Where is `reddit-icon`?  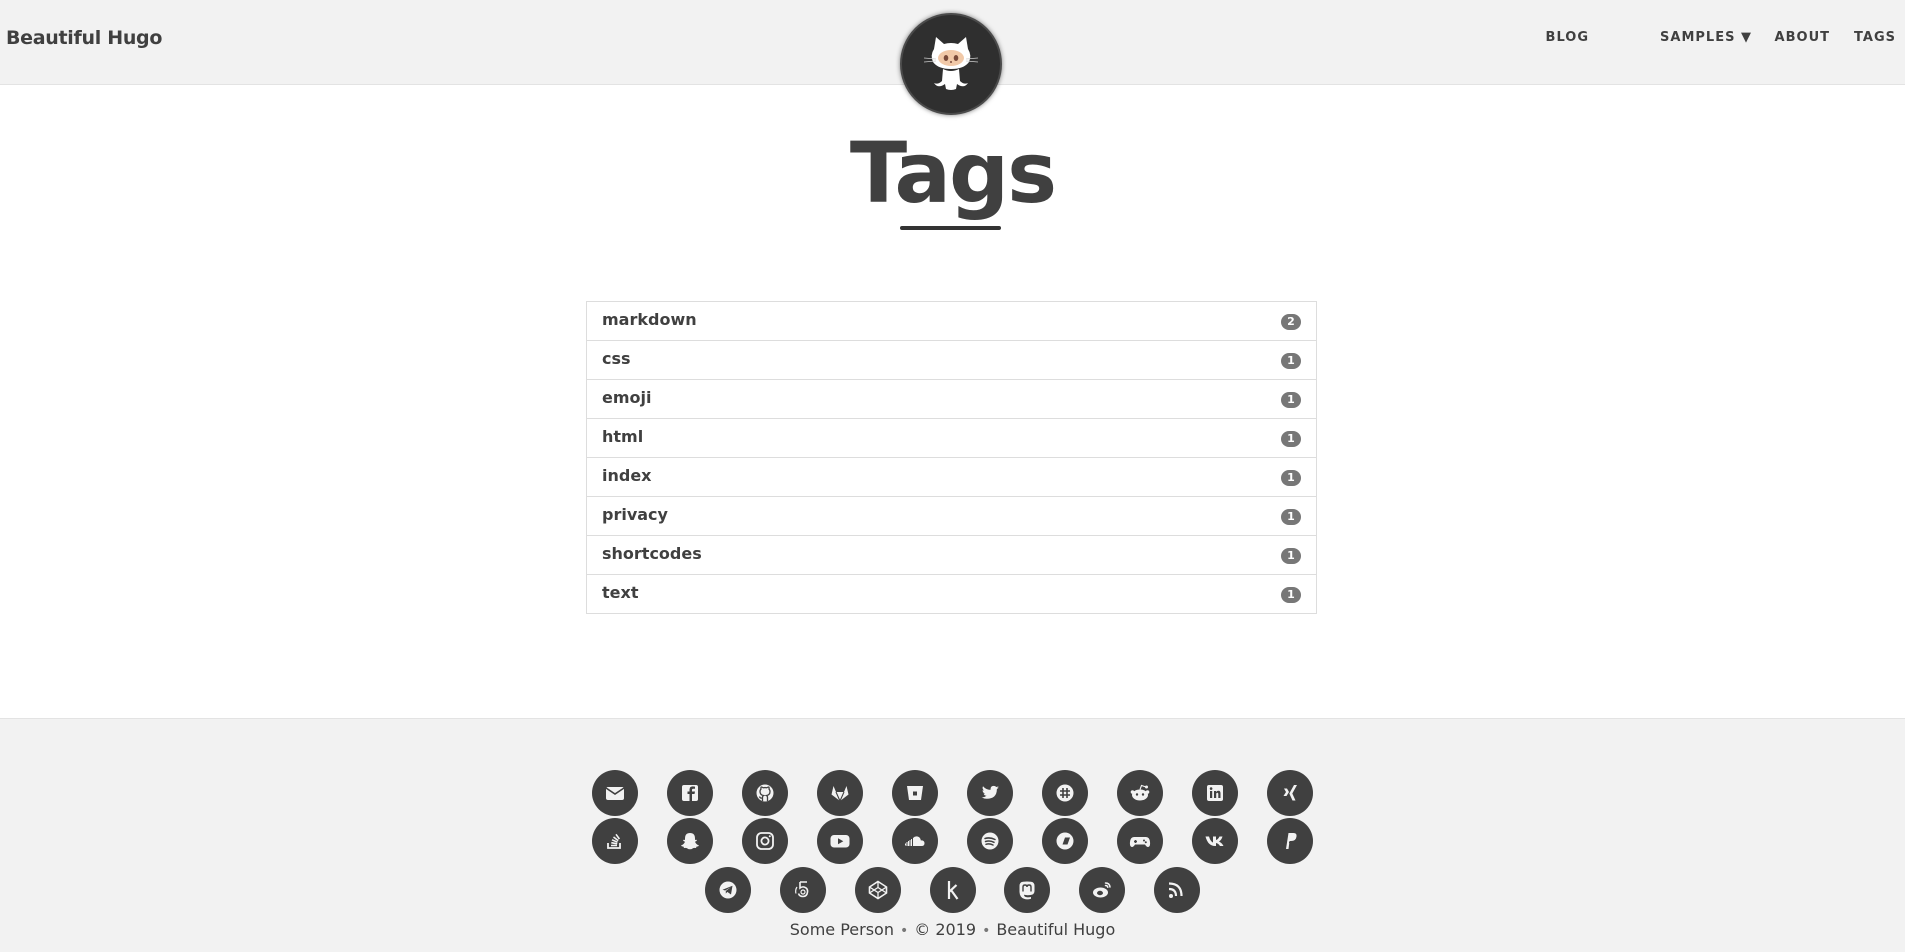
reddit-icon is located at coordinates (1140, 792).